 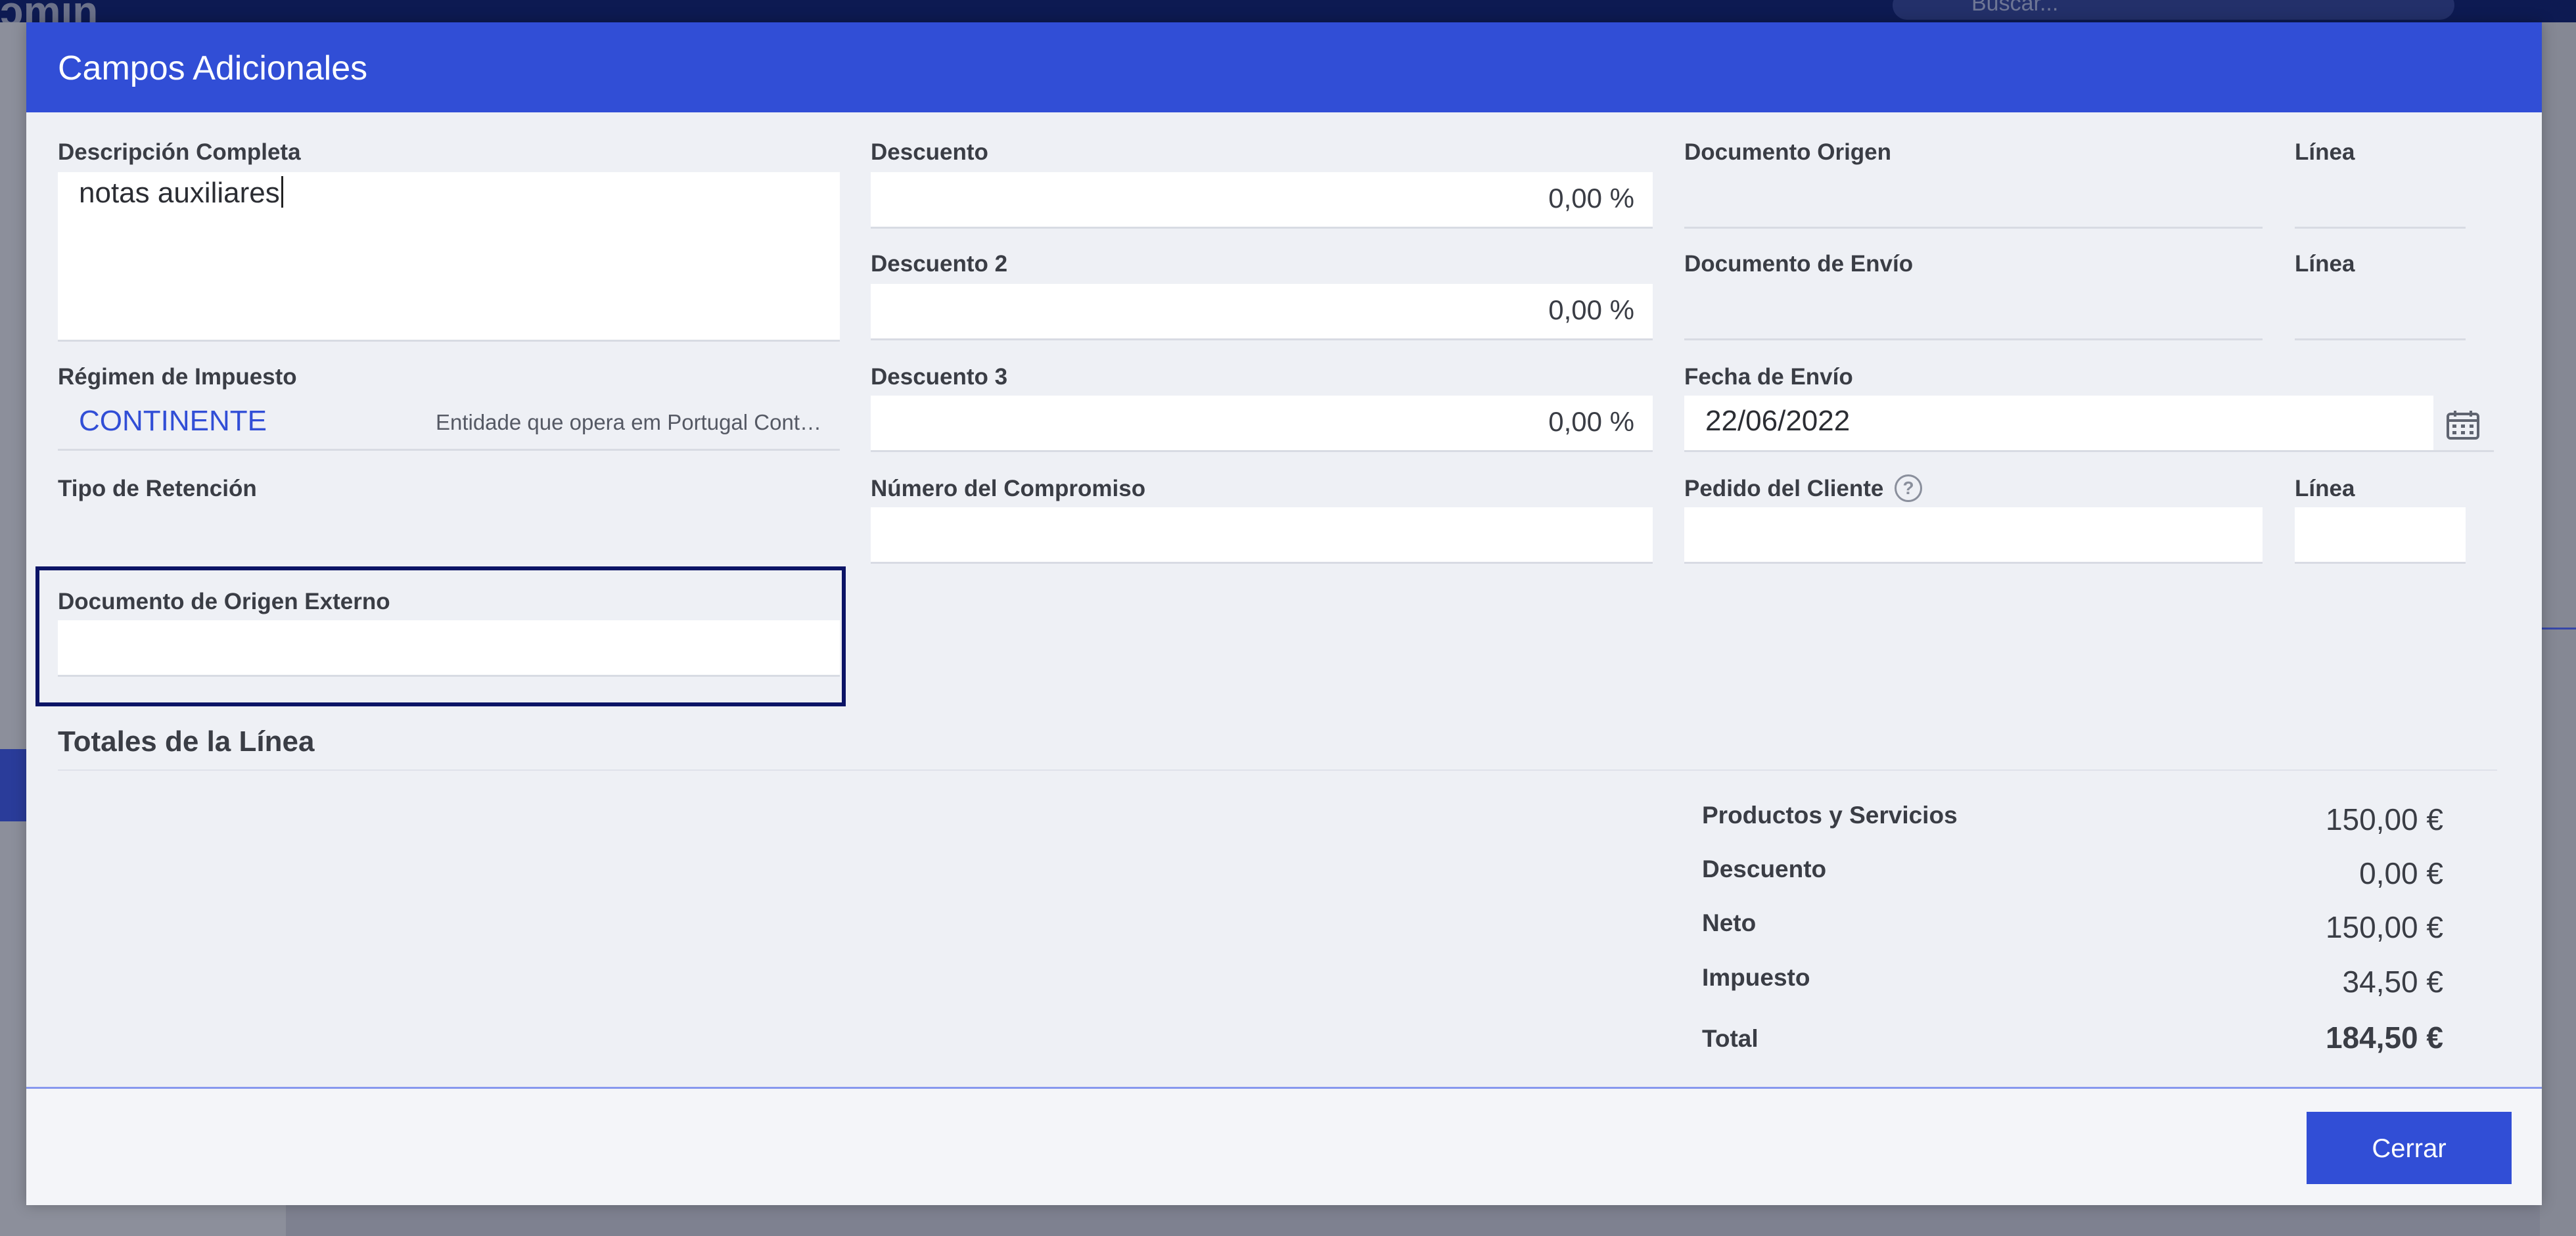 What do you see at coordinates (1284, 1147) in the screenshot?
I see `dialog-footer` at bounding box center [1284, 1147].